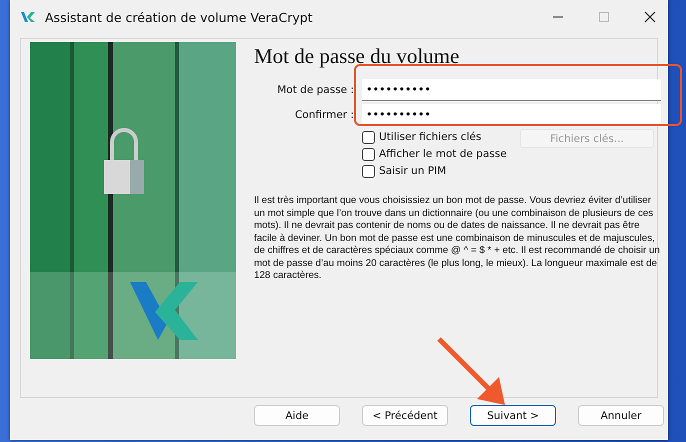  What do you see at coordinates (297, 415) in the screenshot?
I see `wizard-button: Aide` at bounding box center [297, 415].